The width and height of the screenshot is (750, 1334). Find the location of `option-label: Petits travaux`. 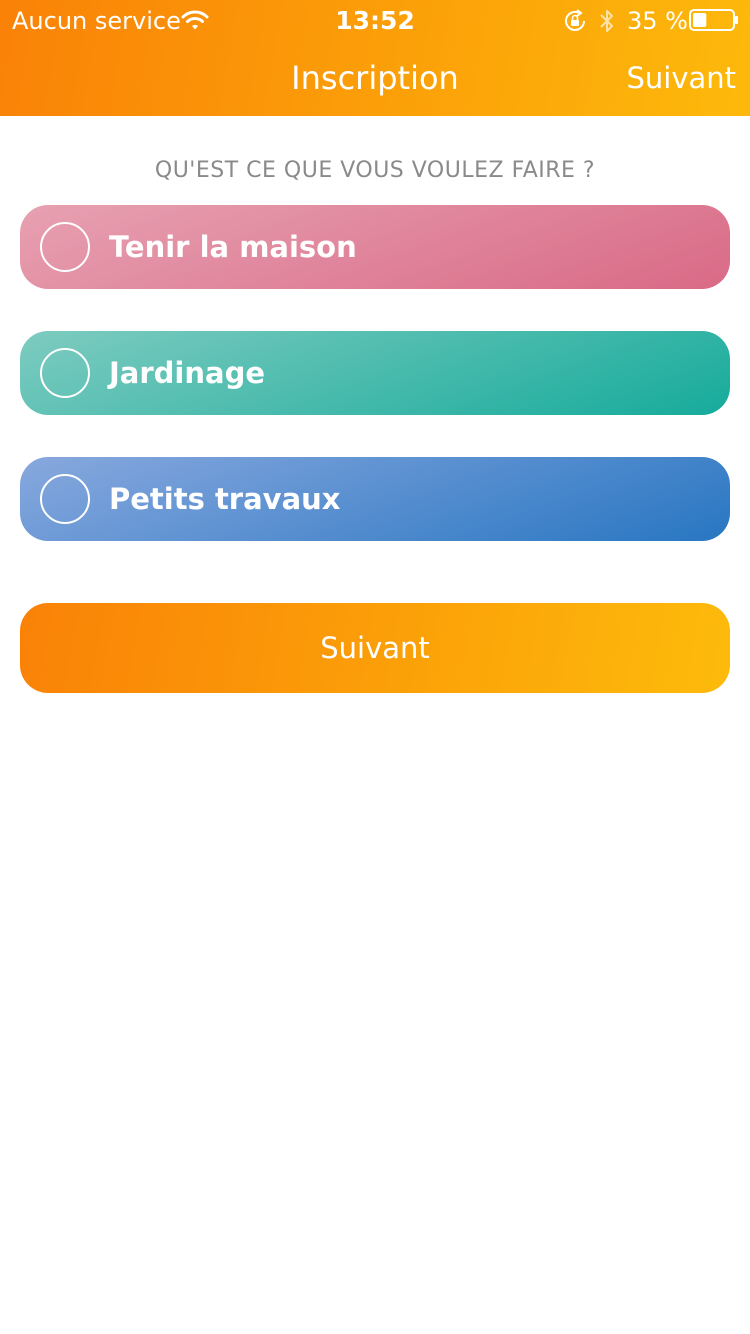

option-label: Petits travaux is located at coordinates (225, 499).